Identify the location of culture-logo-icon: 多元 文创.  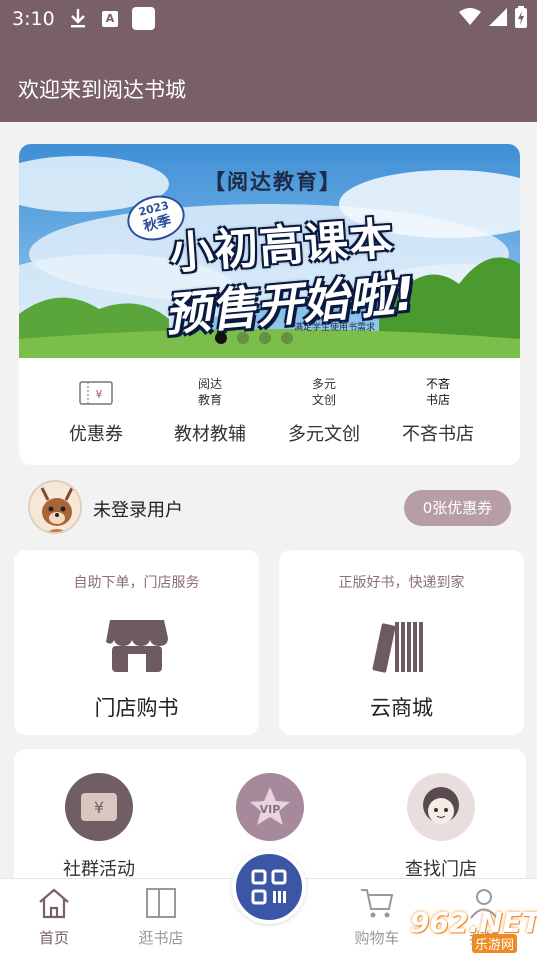
(324, 393).